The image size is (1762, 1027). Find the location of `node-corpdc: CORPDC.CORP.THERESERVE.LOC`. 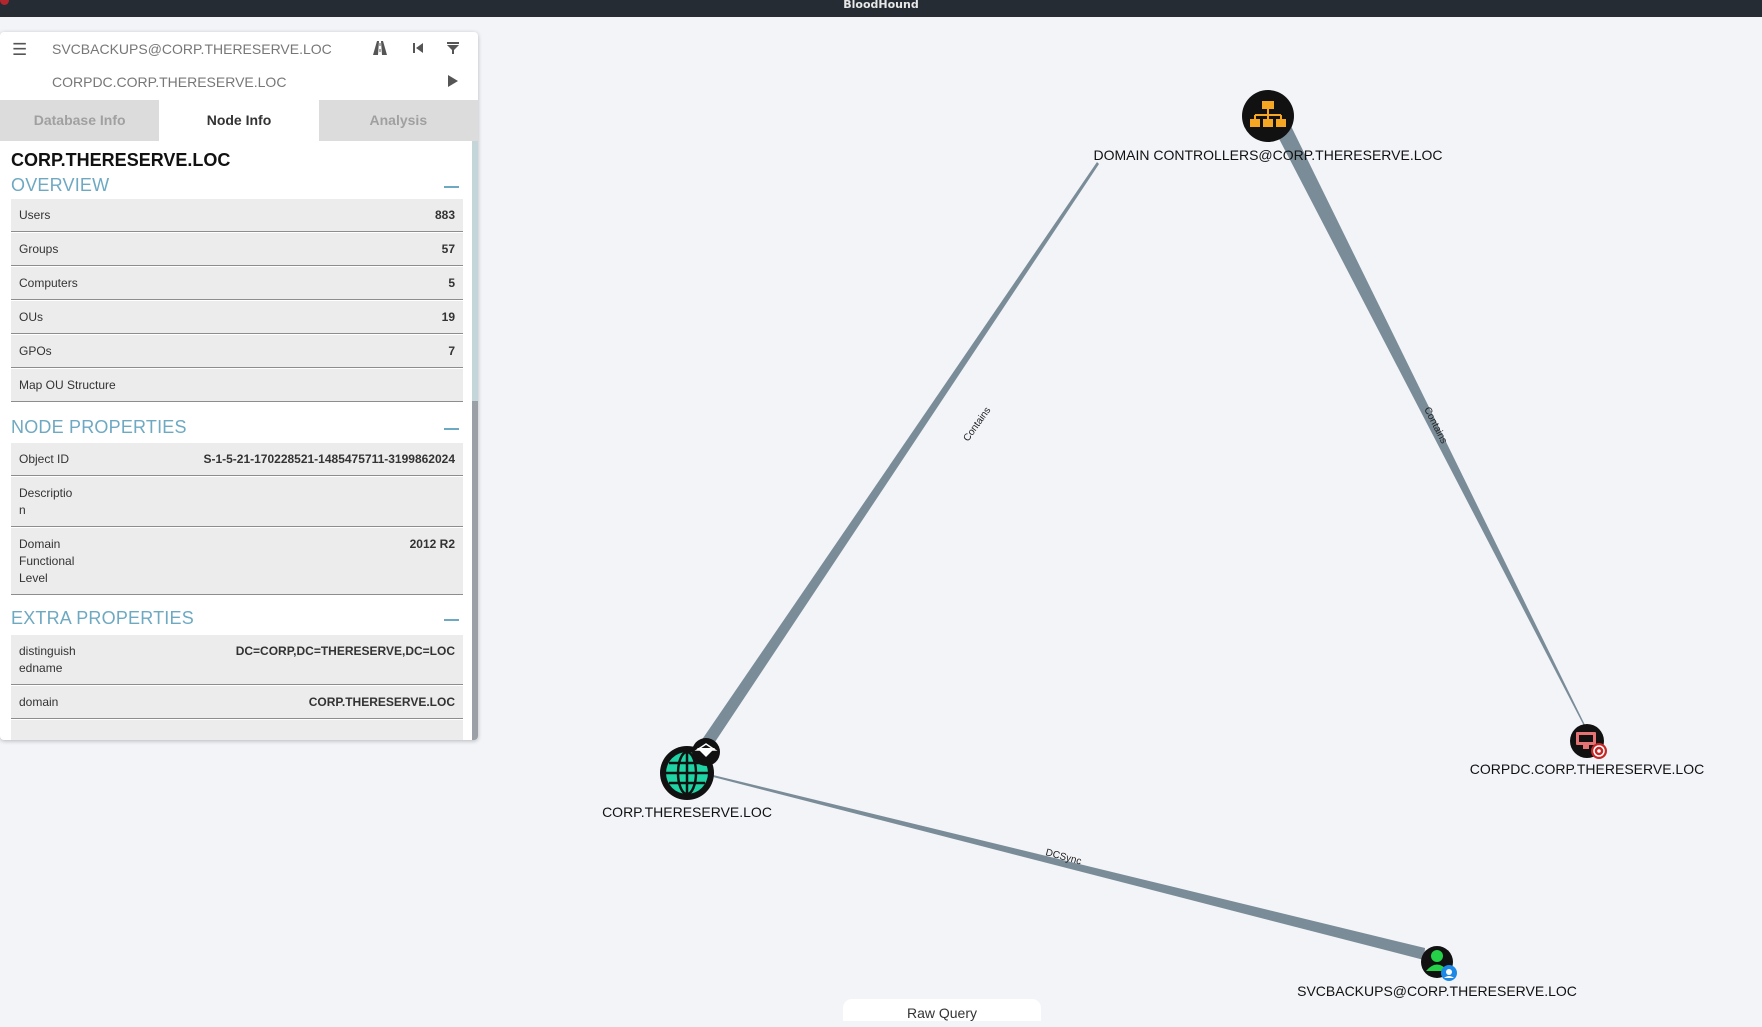

node-corpdc: CORPDC.CORP.THERESERVE.LOC is located at coordinates (1587, 750).